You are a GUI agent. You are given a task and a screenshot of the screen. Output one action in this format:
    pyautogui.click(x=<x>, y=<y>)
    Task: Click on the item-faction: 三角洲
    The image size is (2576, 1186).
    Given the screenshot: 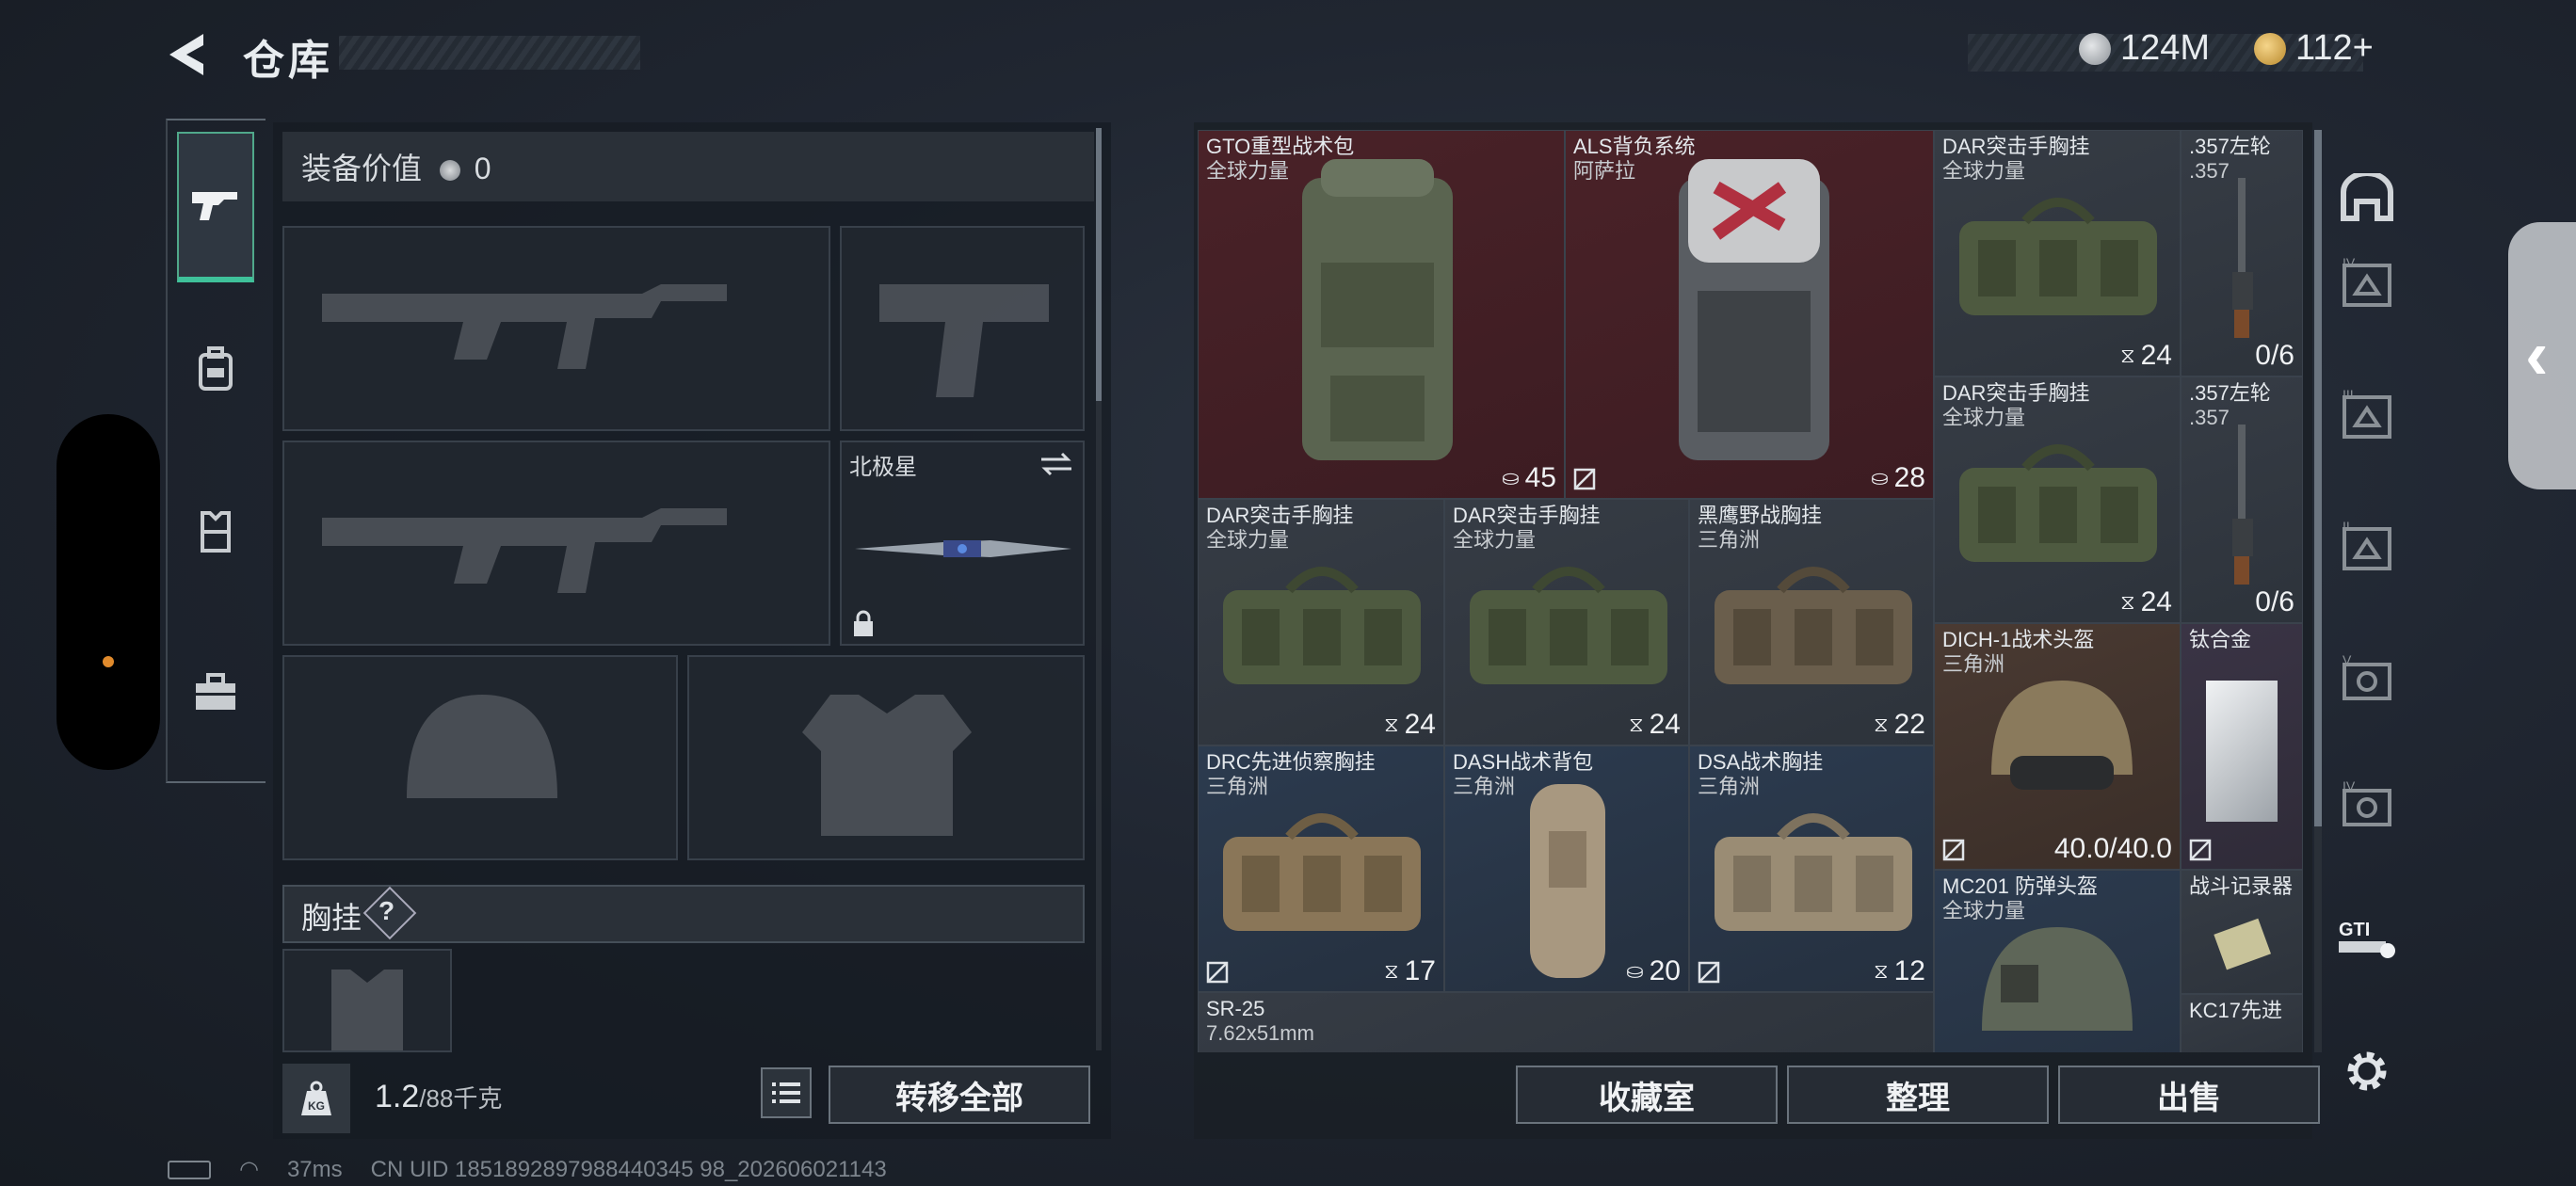 What is the action you would take?
    pyautogui.click(x=1729, y=786)
    